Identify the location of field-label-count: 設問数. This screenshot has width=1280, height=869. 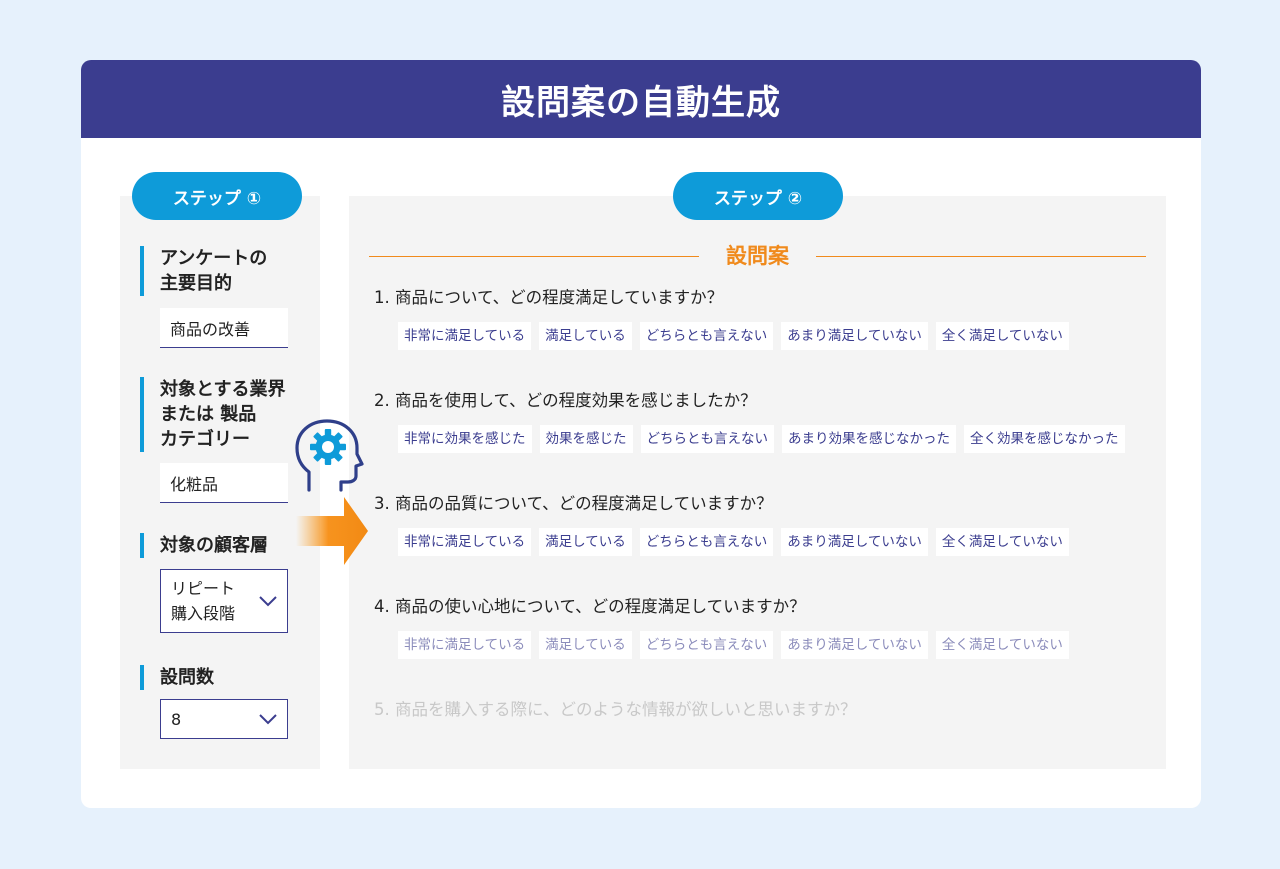
(177, 677).